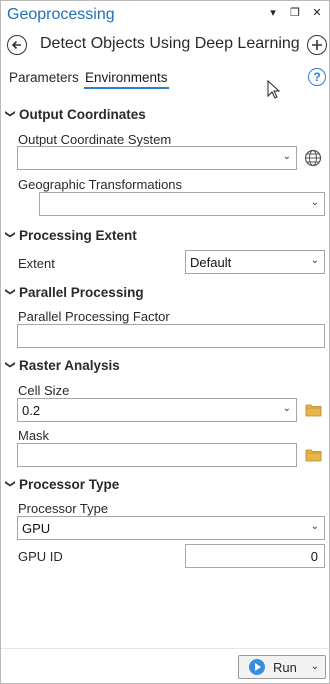 This screenshot has height=684, width=330. I want to click on processor-type-select: GPU ⌄, so click(171, 528).